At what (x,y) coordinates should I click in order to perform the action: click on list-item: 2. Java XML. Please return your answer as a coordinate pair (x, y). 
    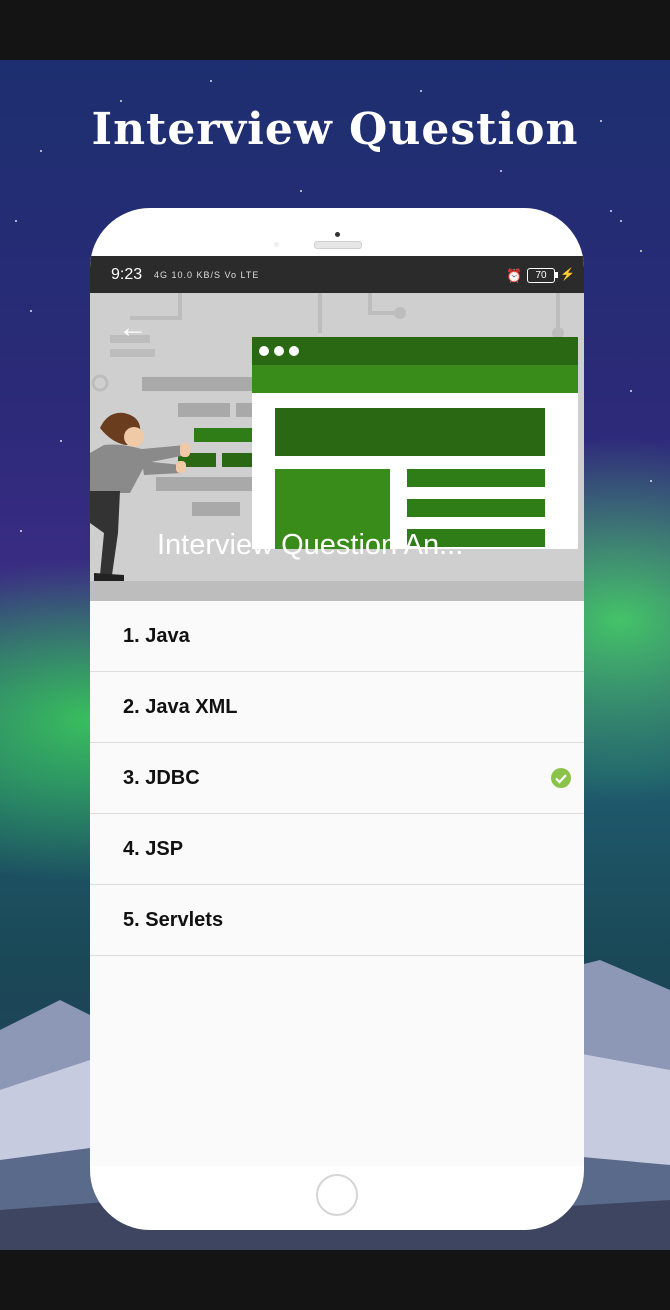
    Looking at the image, I should click on (337, 707).